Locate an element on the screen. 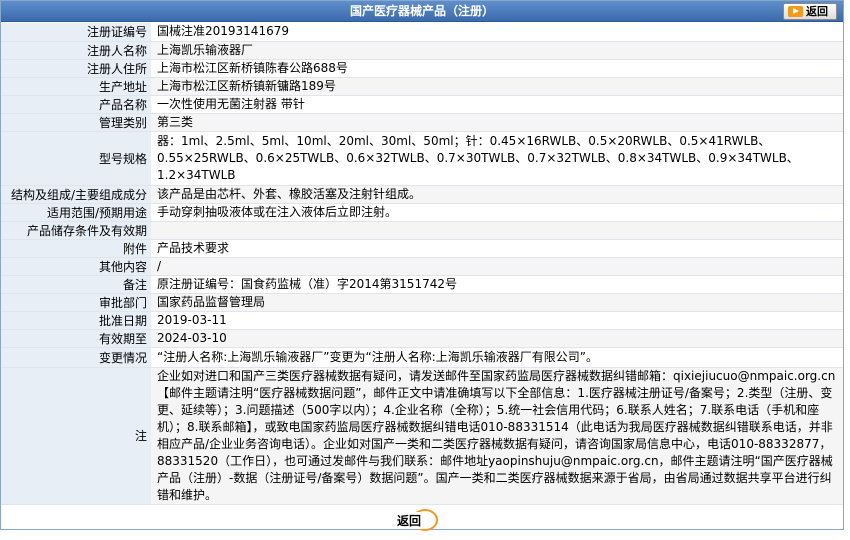 The image size is (850, 540). row-valid-until: 有效期至 2024-03-10 is located at coordinates (422, 338).